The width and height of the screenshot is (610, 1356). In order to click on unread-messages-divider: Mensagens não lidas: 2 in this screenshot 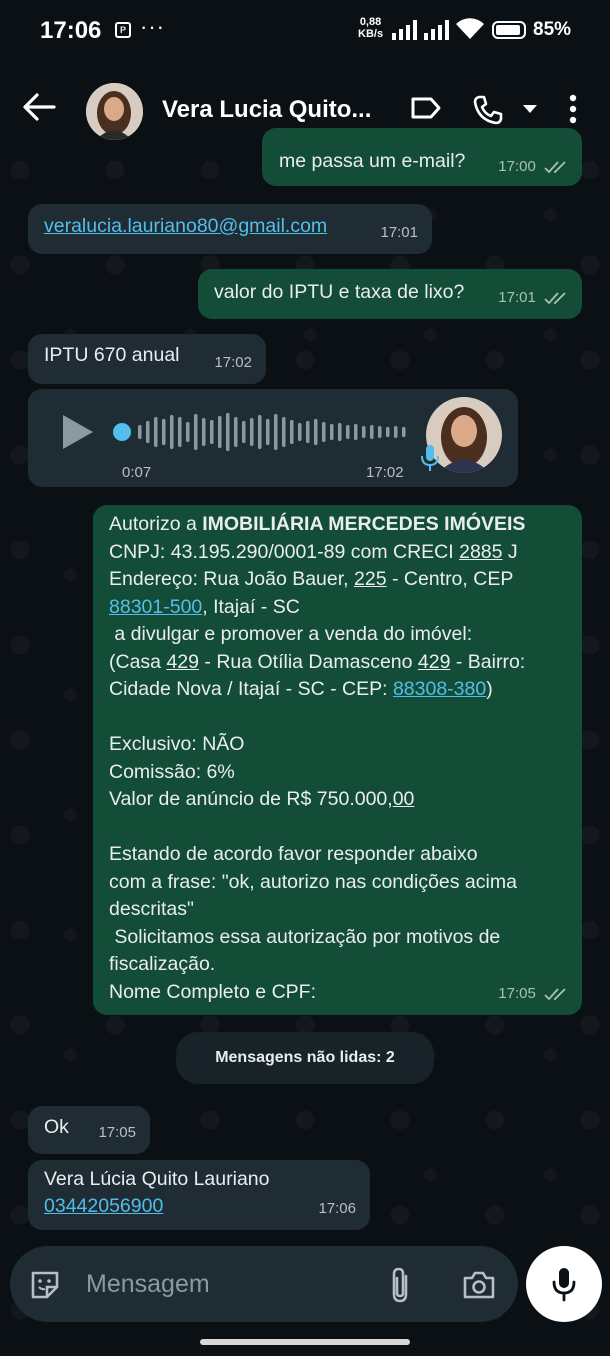, I will do `click(305, 1058)`.